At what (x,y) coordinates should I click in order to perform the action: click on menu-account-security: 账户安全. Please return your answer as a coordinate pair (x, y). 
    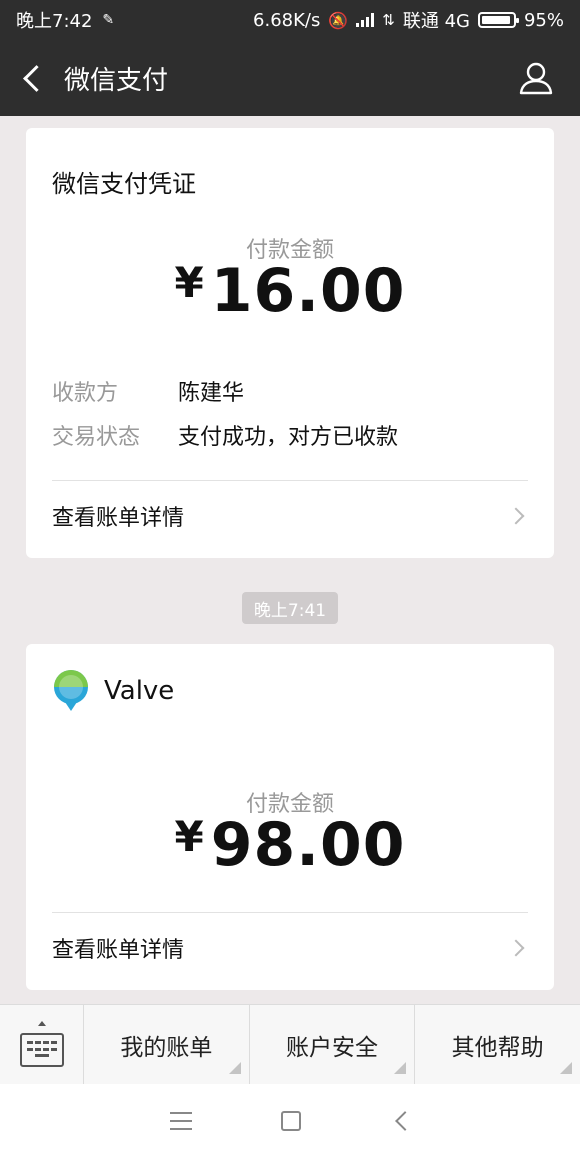
    Looking at the image, I should click on (333, 1044).